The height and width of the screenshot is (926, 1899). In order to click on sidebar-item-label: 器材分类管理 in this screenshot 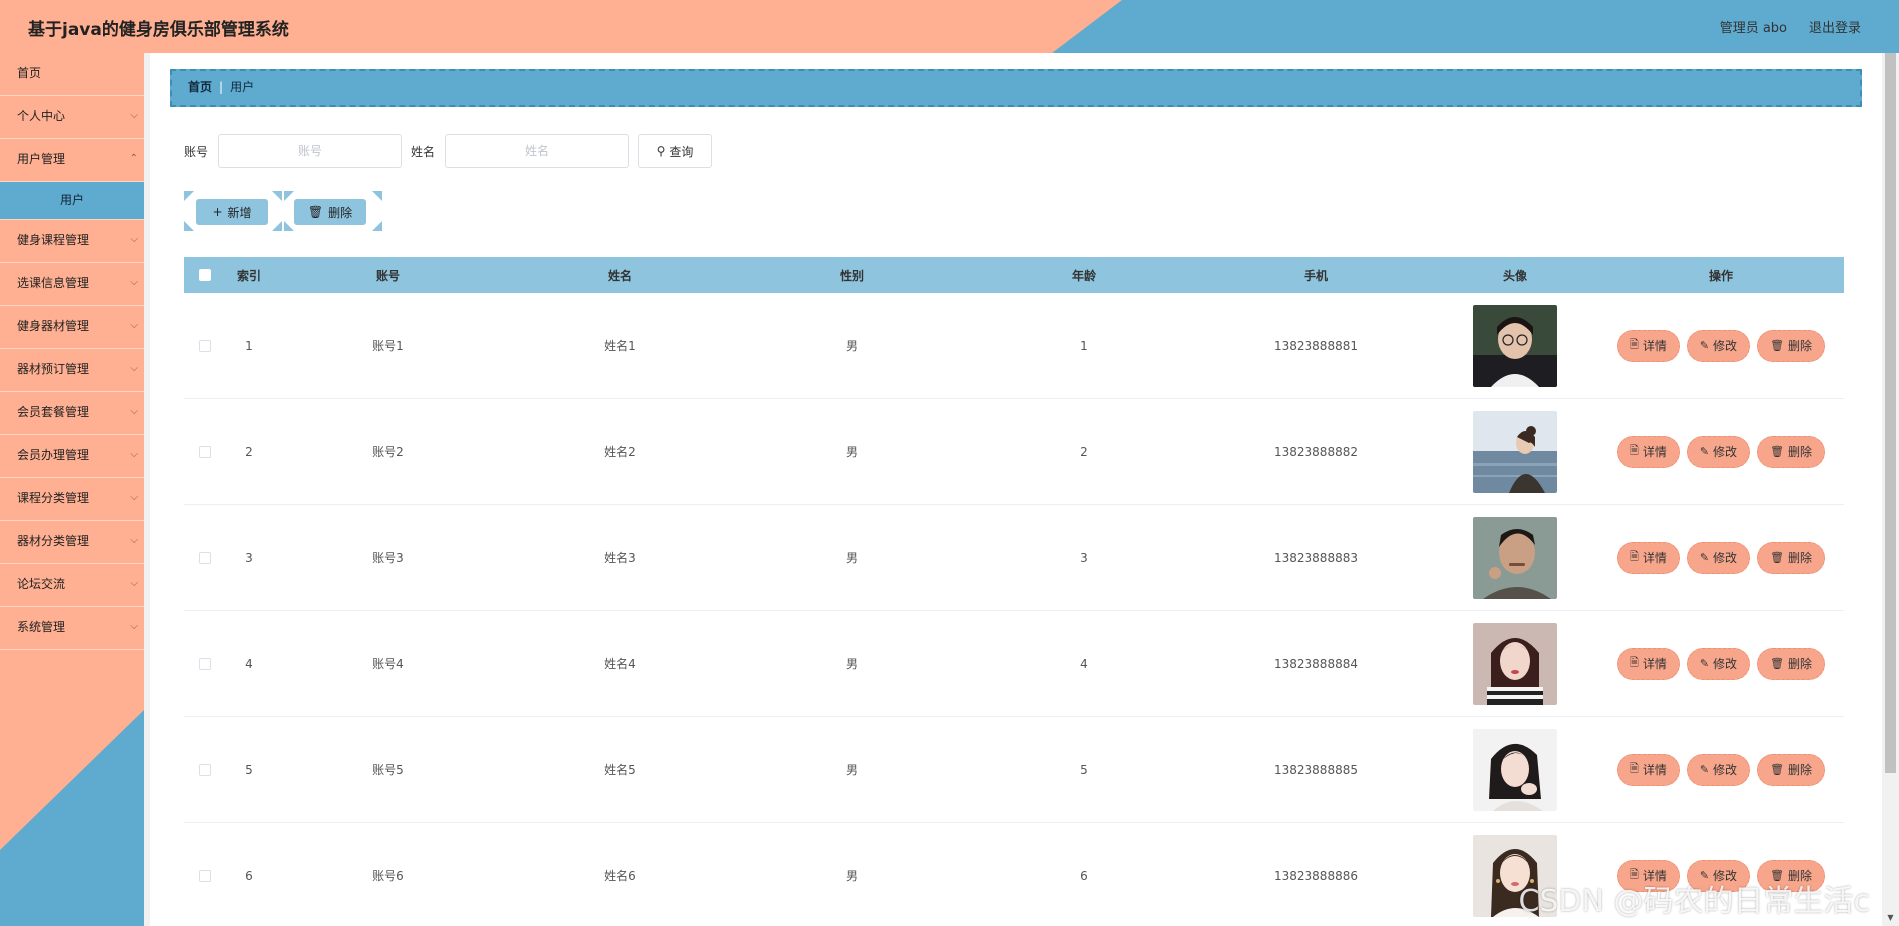, I will do `click(53, 541)`.